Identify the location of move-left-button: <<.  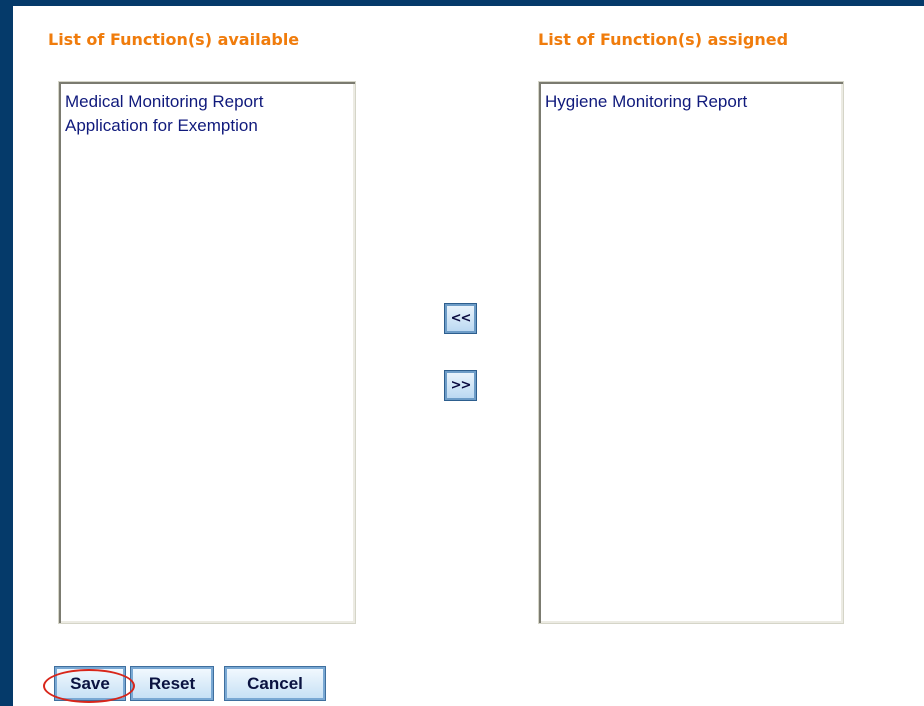
(460, 318).